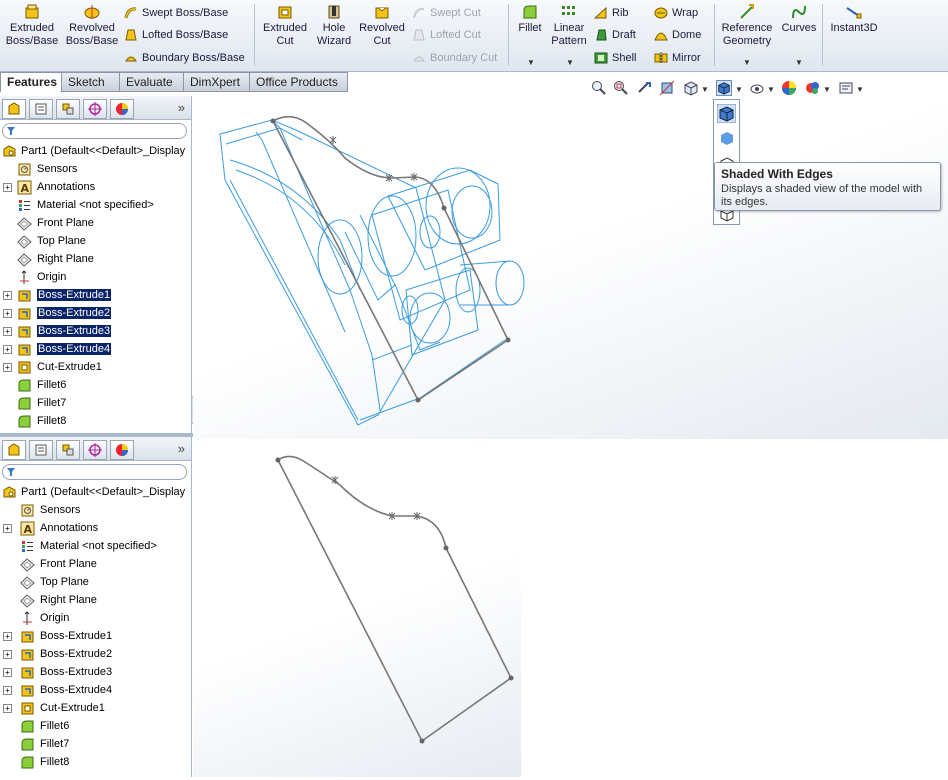 The width and height of the screenshot is (948, 780). What do you see at coordinates (446, 35) in the screenshot?
I see `lofted-cut-button: Lofted Cut` at bounding box center [446, 35].